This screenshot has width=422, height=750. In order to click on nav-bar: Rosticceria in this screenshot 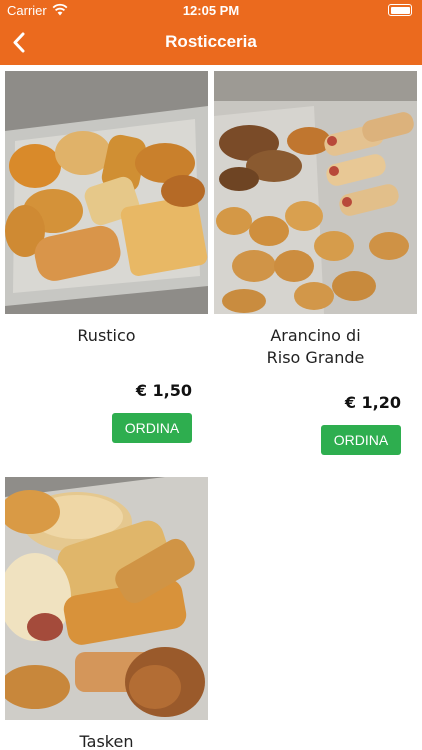, I will do `click(211, 43)`.